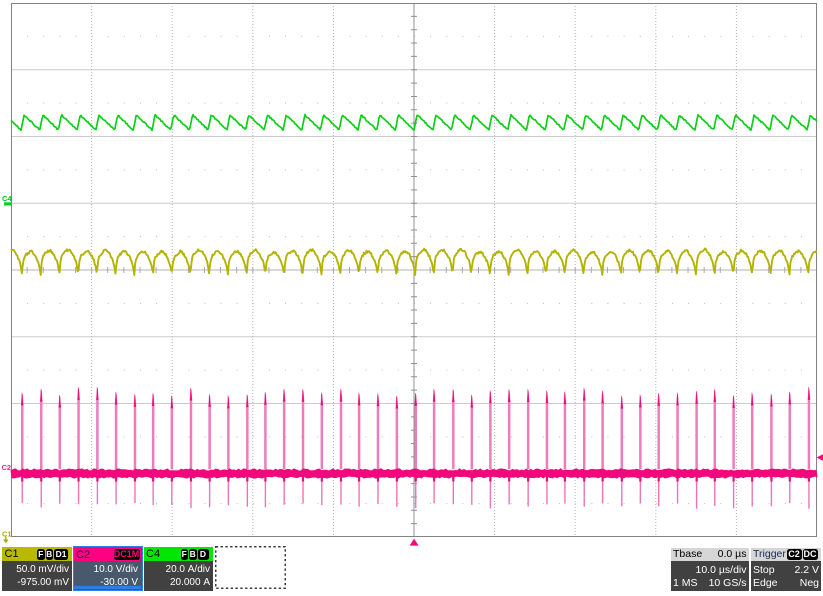  What do you see at coordinates (7, 467) in the screenshot?
I see `svg-text: C2` at bounding box center [7, 467].